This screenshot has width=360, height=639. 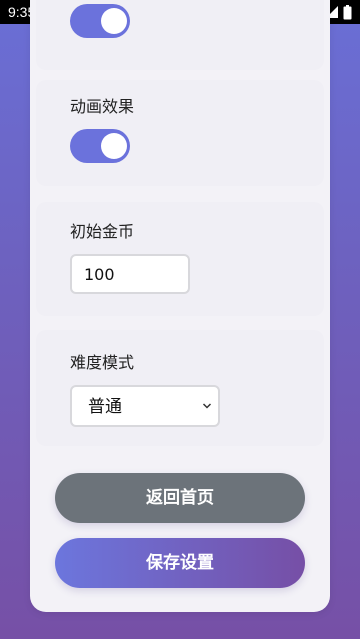 I want to click on animation-label: 动画效果, so click(x=102, y=106).